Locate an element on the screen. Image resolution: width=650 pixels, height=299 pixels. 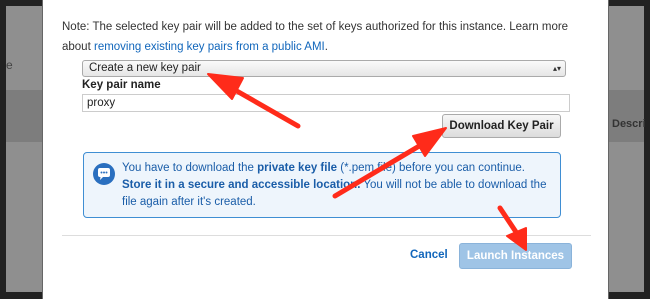
note-suffix: . is located at coordinates (326, 47).